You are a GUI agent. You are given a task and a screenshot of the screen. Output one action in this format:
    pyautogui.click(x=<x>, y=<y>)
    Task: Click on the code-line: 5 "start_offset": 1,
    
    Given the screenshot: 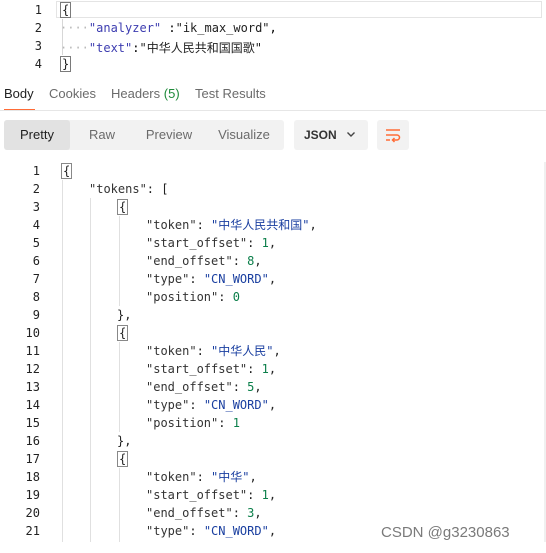 What is the action you would take?
    pyautogui.click(x=273, y=243)
    